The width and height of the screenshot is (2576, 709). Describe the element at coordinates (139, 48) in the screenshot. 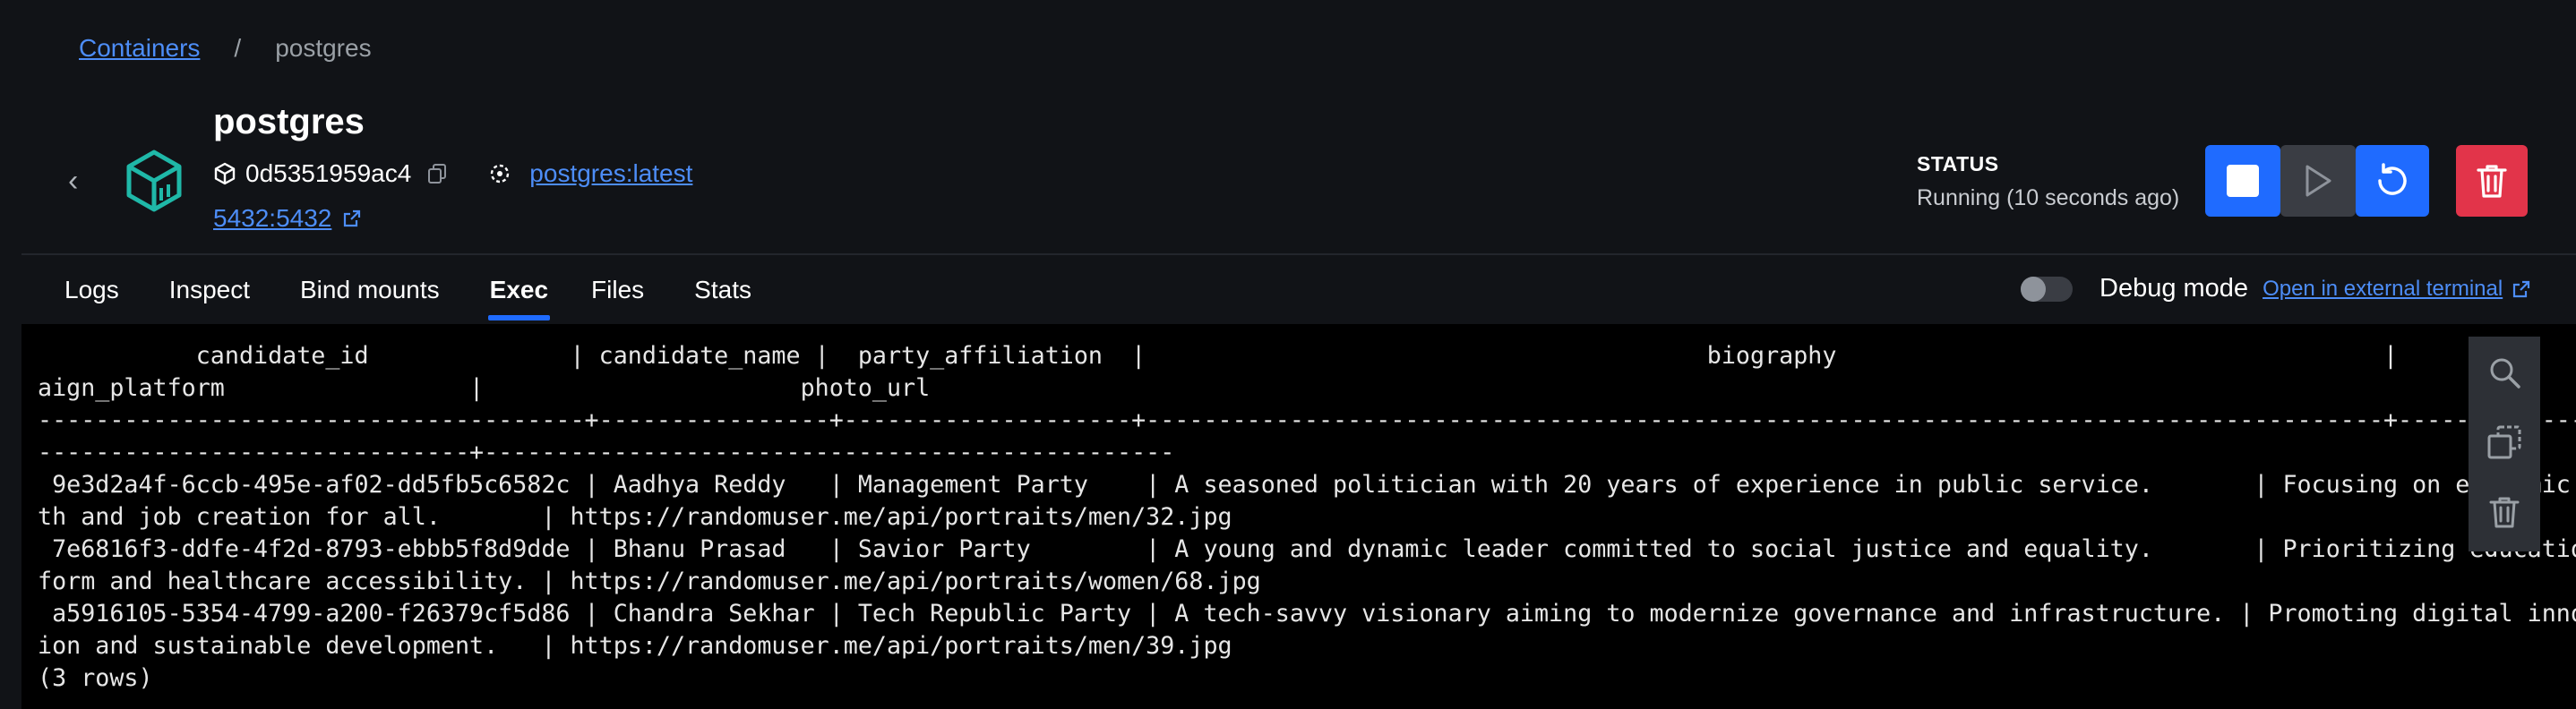

I see `breadcrumb-containers-link: Containers` at that location.